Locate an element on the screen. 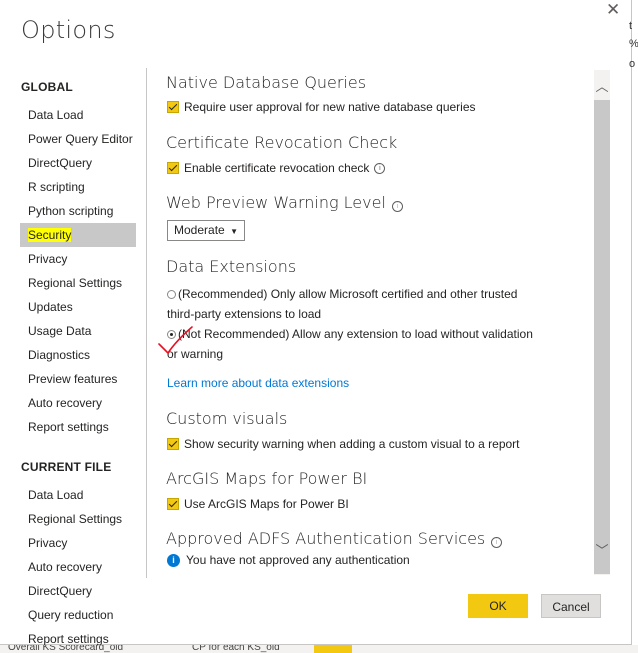 This screenshot has width=638, height=653. dialog-title: Options is located at coordinates (68, 30).